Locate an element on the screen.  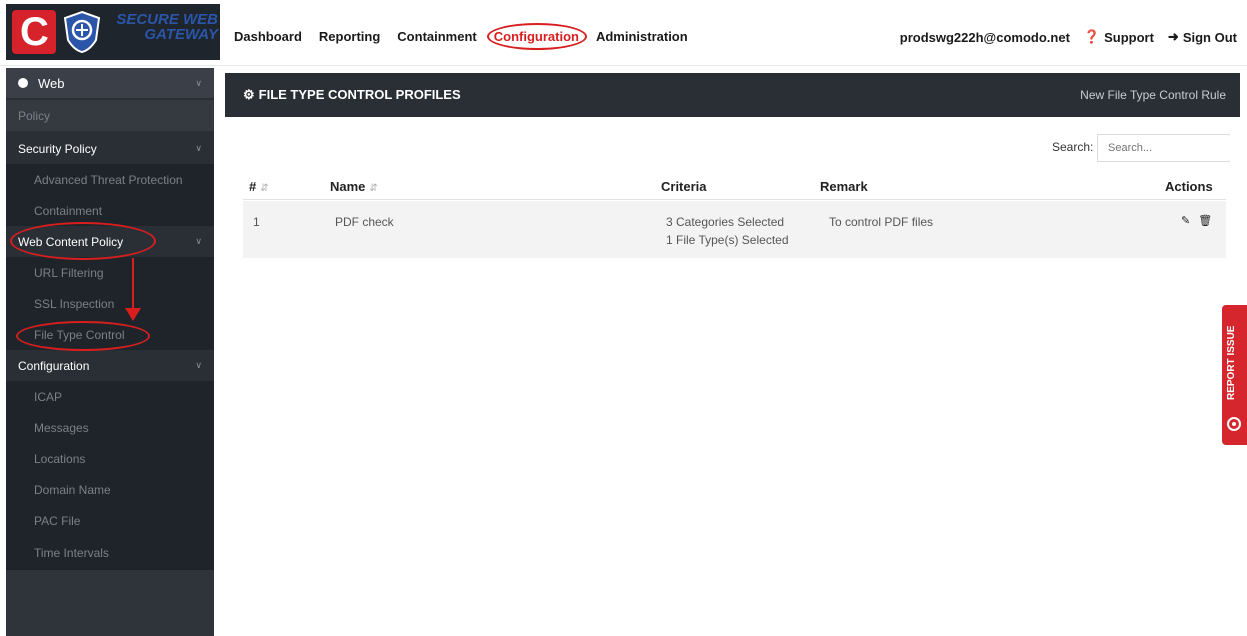
support-link: ❓ Support is located at coordinates (1119, 37).